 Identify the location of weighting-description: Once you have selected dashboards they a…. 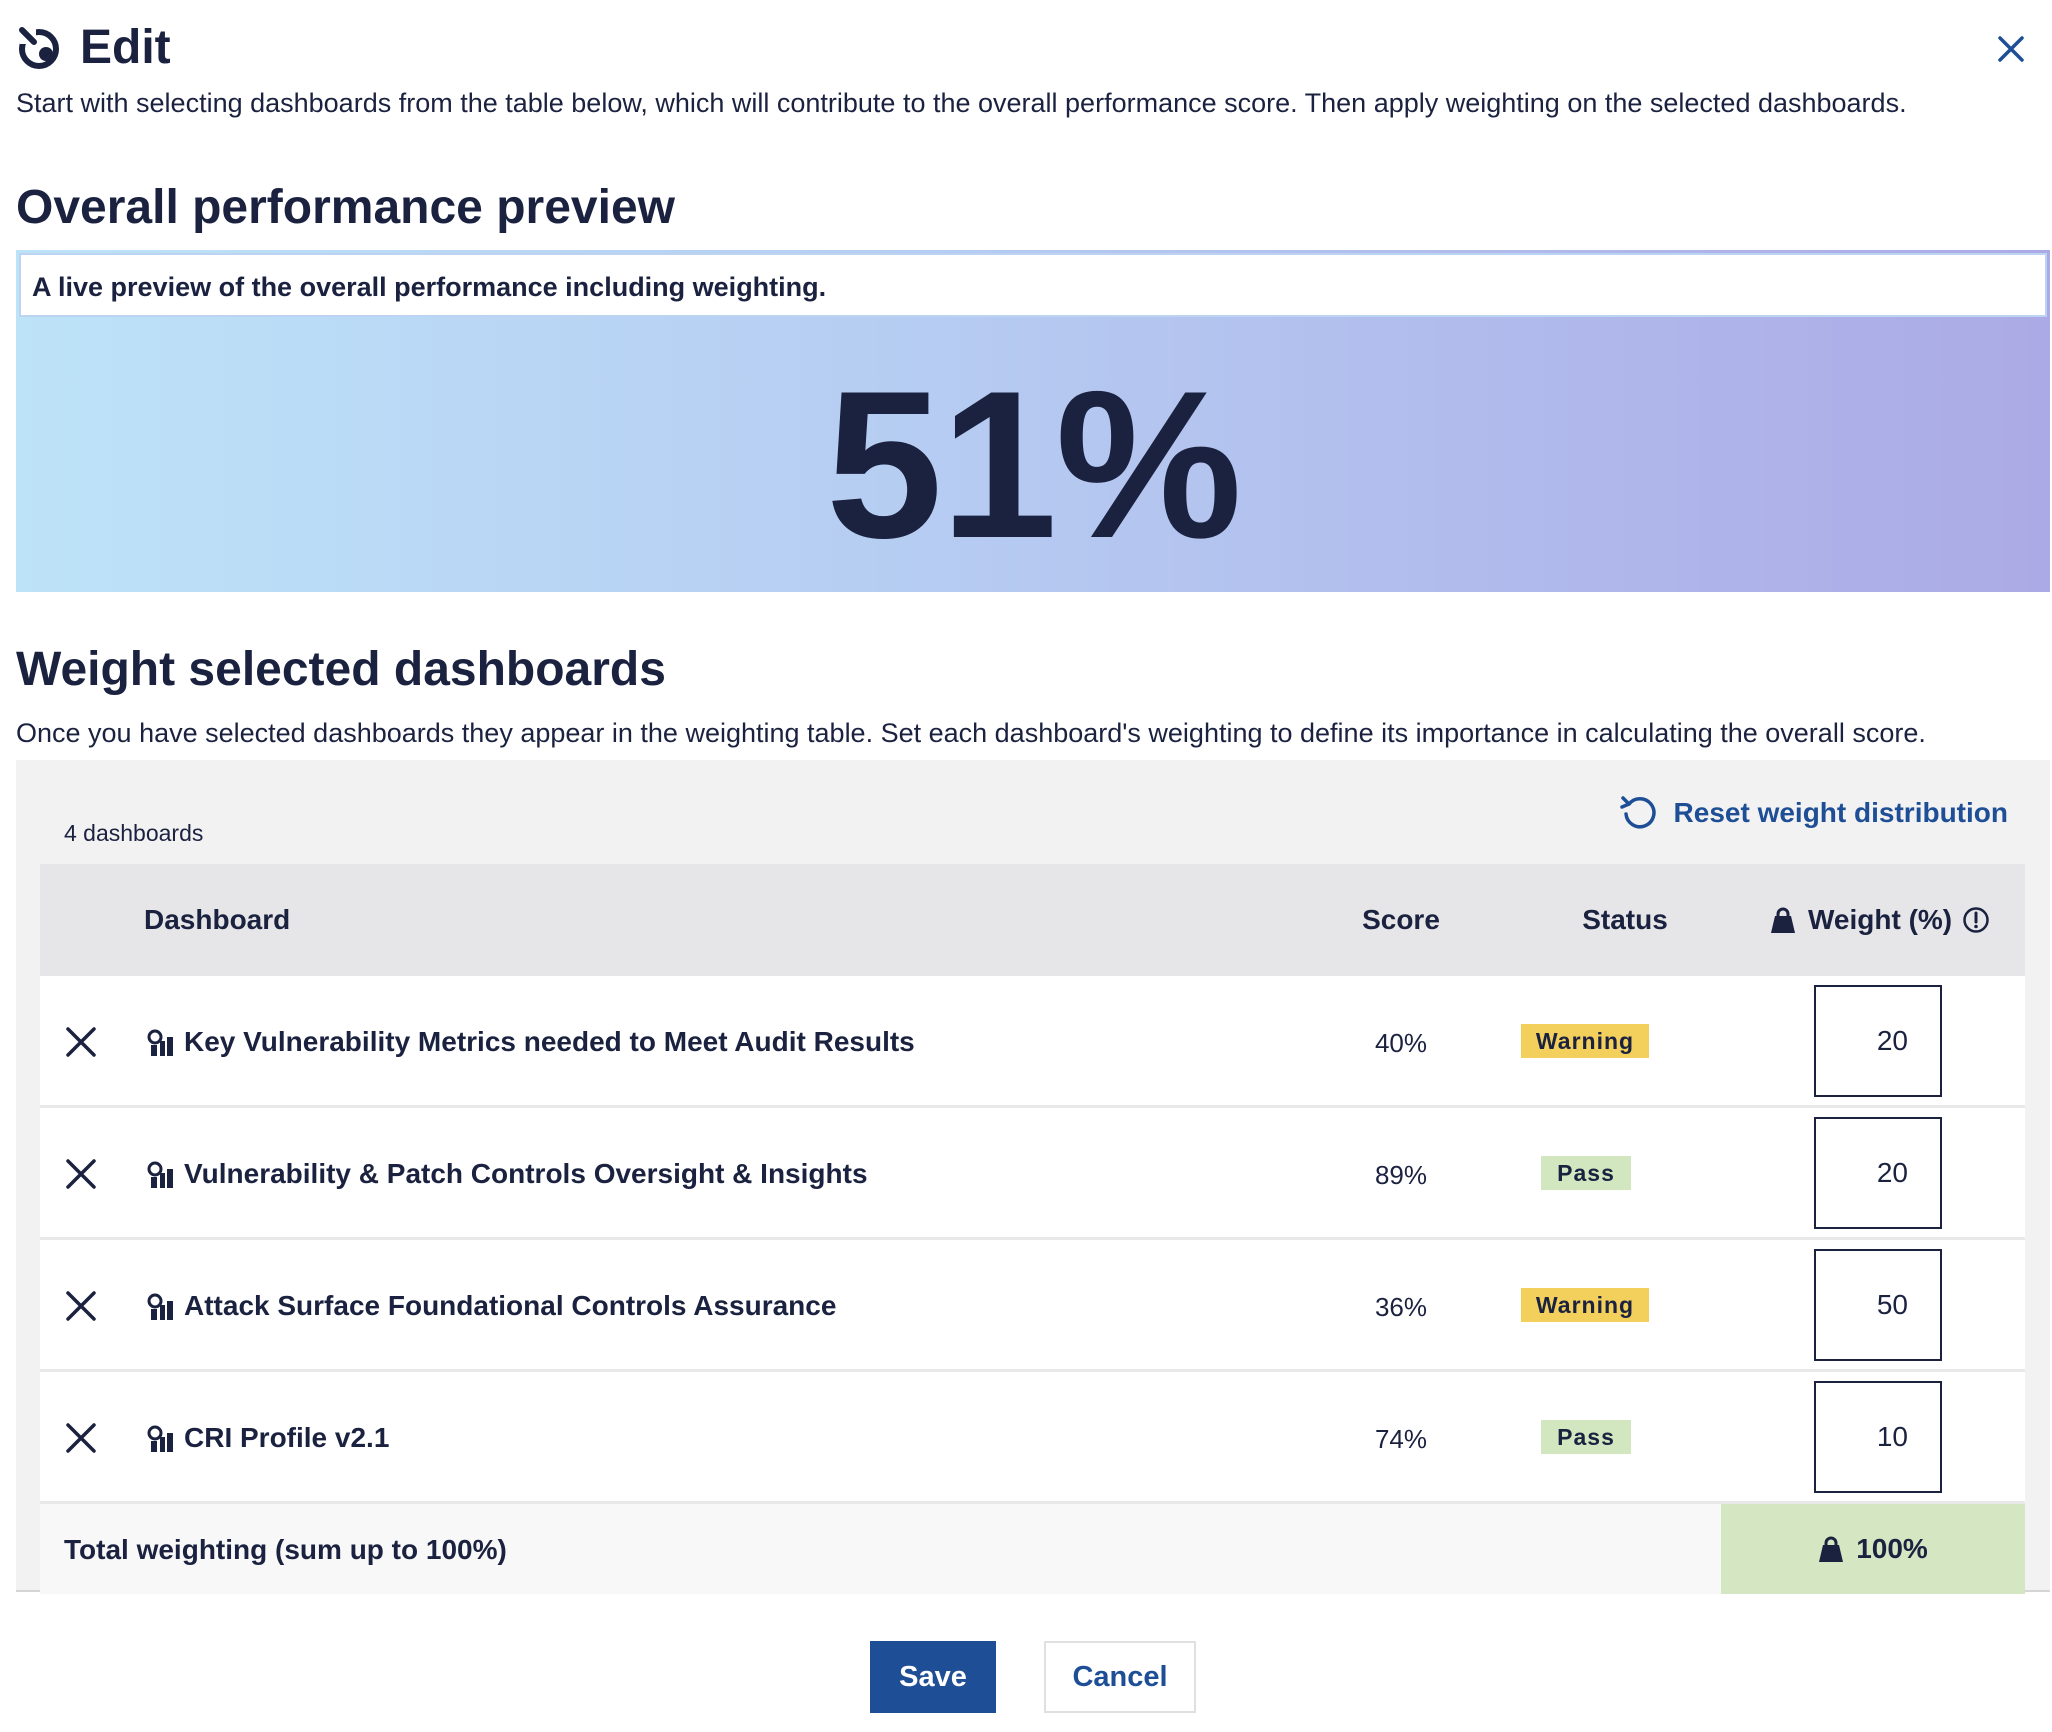
(971, 733).